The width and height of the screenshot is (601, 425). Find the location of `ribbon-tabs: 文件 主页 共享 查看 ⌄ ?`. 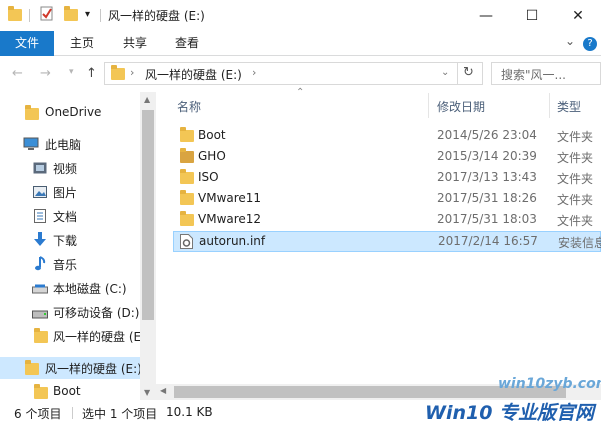

ribbon-tabs: 文件 主页 共享 查看 ⌄ ? is located at coordinates (300, 43).